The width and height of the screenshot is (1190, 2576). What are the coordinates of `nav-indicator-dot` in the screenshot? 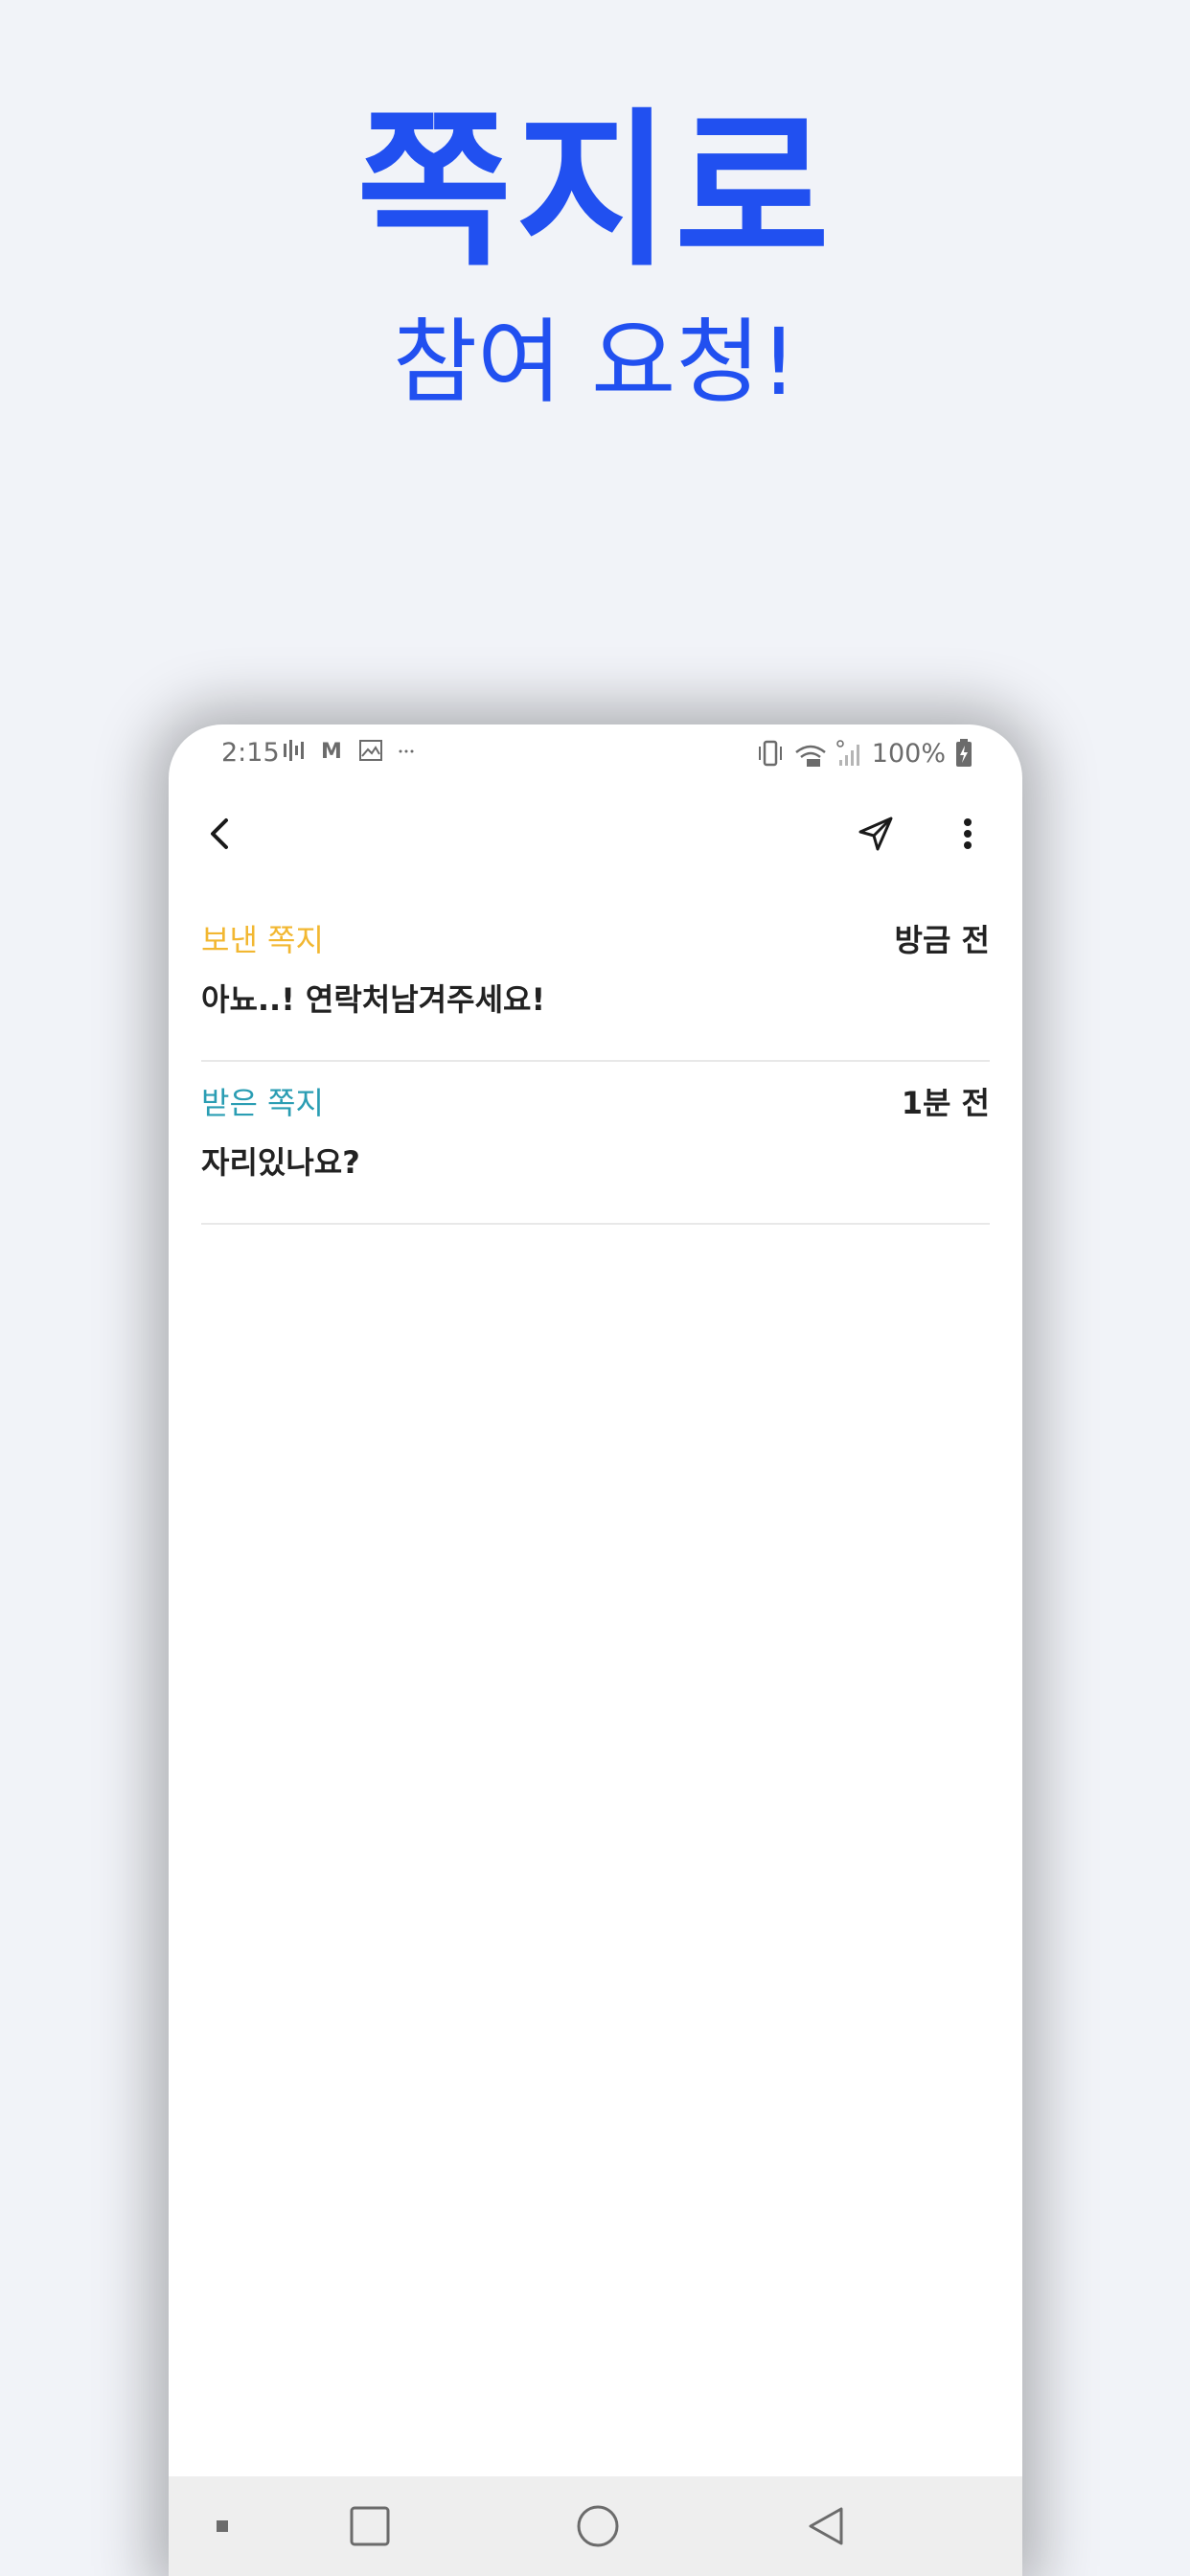 It's located at (222, 2526).